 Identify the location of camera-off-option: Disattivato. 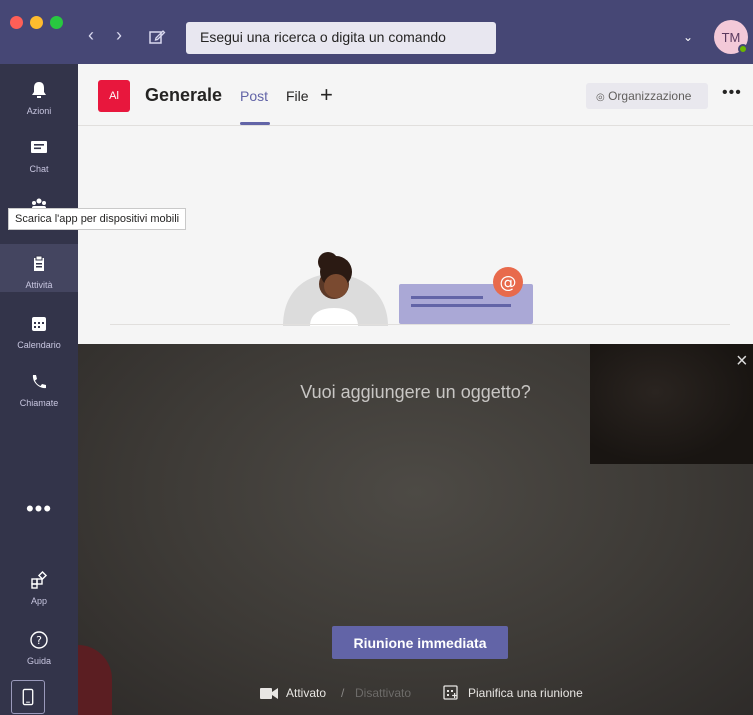
(383, 693).